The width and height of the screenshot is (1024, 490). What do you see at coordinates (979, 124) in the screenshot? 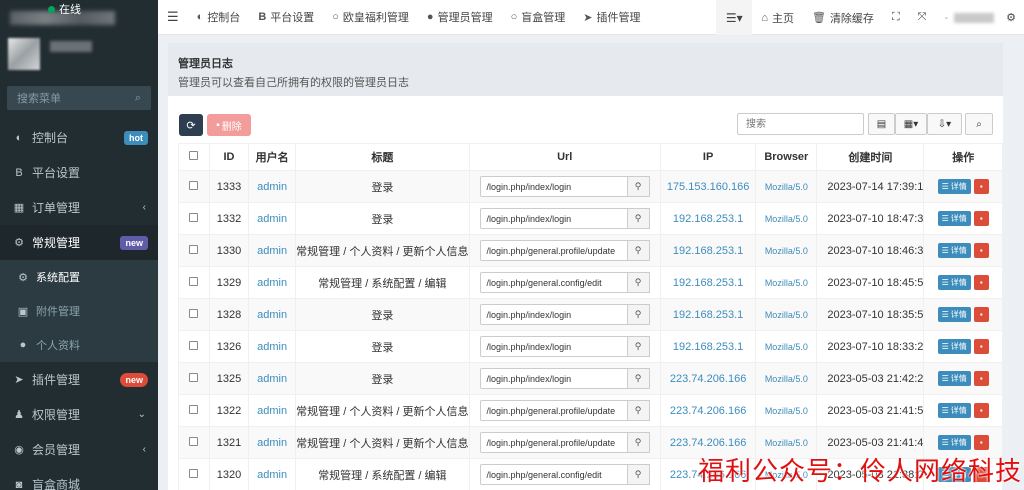
I see `advanced-search-button: ⌕` at bounding box center [979, 124].